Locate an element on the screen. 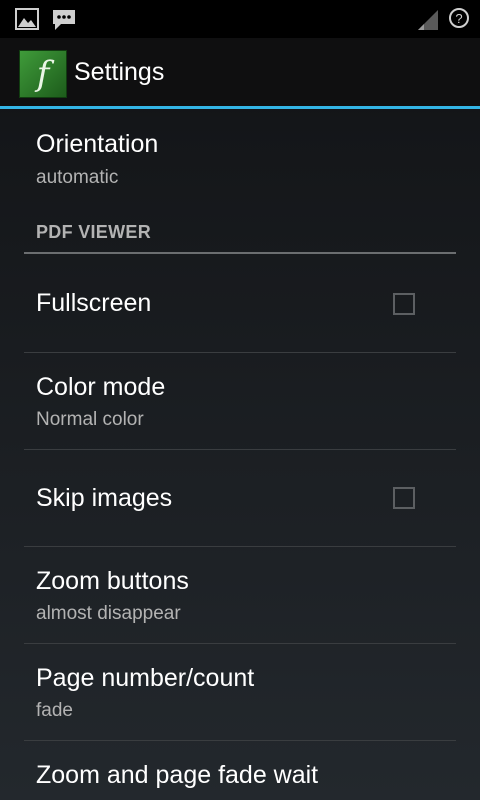 The height and width of the screenshot is (800, 480). app-icon: f is located at coordinates (43, 74).